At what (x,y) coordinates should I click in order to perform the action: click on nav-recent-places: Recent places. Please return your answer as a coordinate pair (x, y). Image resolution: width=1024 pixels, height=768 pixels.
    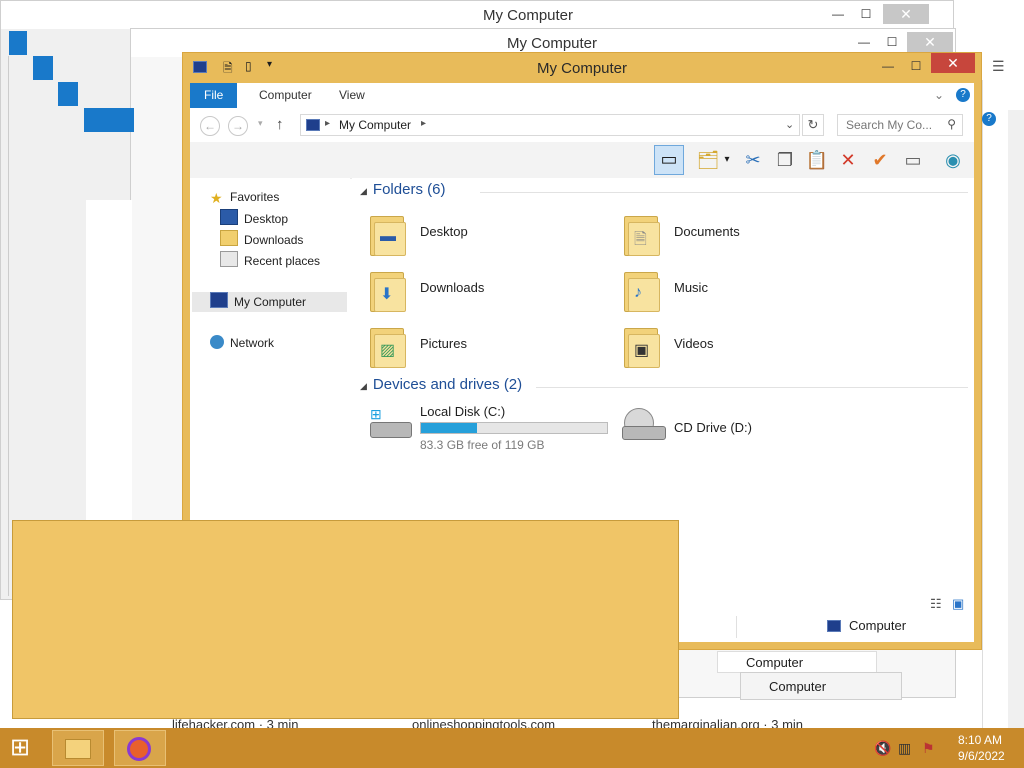
    Looking at the image, I should click on (270, 260).